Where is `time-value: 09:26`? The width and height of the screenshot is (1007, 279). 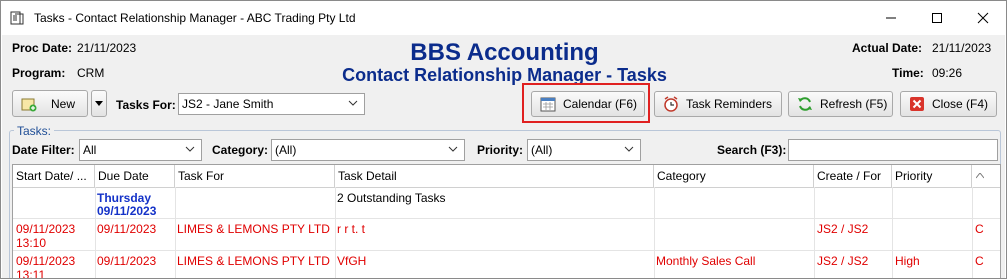 time-value: 09:26 is located at coordinates (947, 73).